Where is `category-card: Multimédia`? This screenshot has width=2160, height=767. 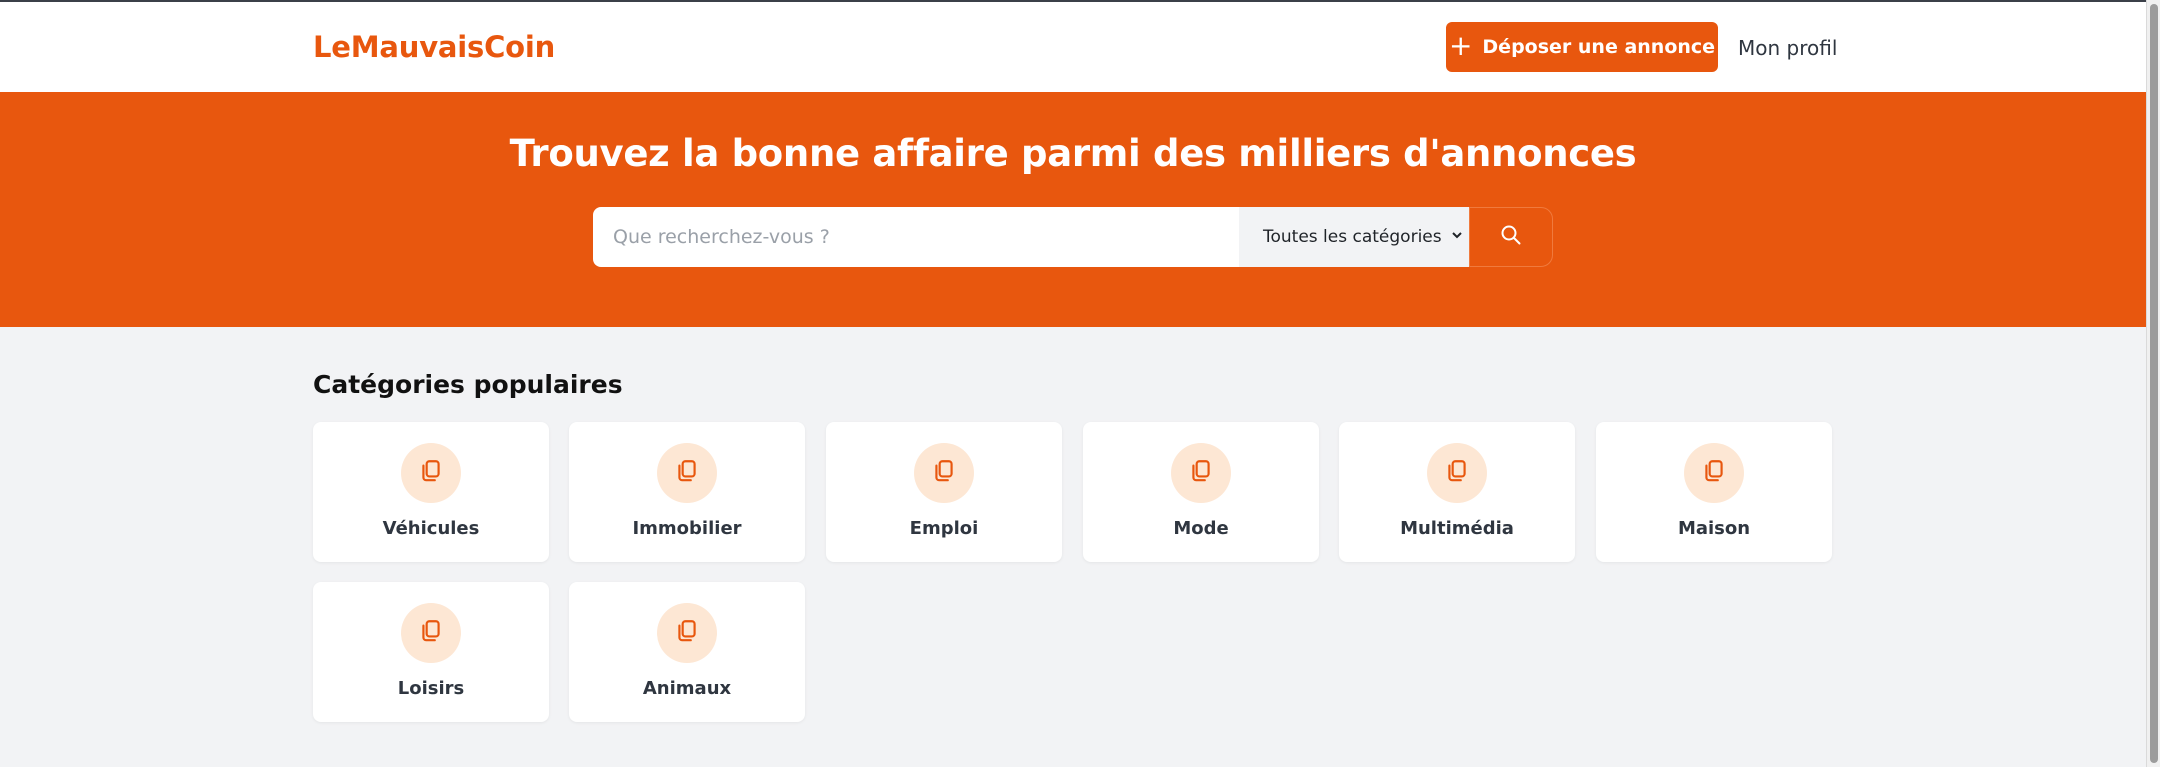
category-card: Multimédia is located at coordinates (1457, 492).